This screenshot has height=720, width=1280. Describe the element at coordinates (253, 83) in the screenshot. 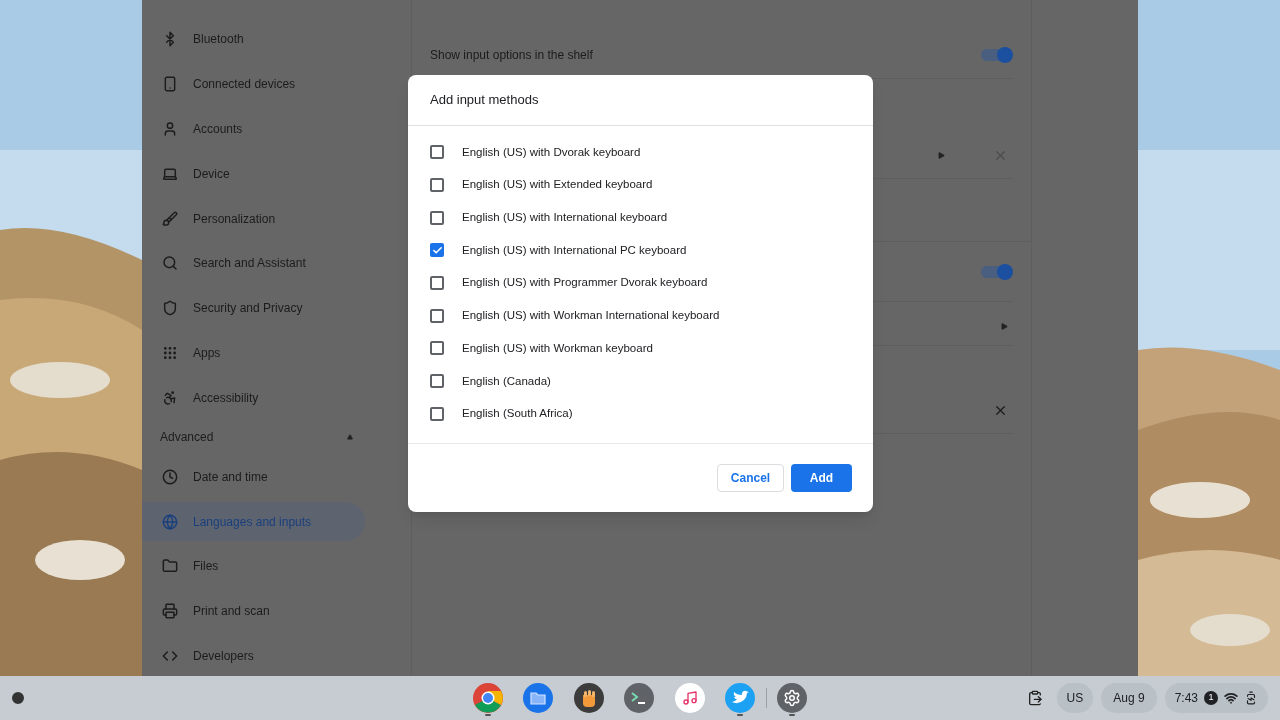

I see `sidebar-item: Connected devices` at that location.